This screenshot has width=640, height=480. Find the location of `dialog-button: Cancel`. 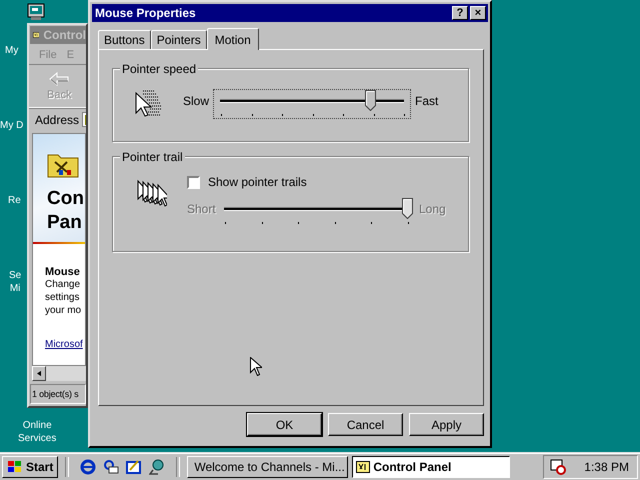

dialog-button: Cancel is located at coordinates (365, 424).